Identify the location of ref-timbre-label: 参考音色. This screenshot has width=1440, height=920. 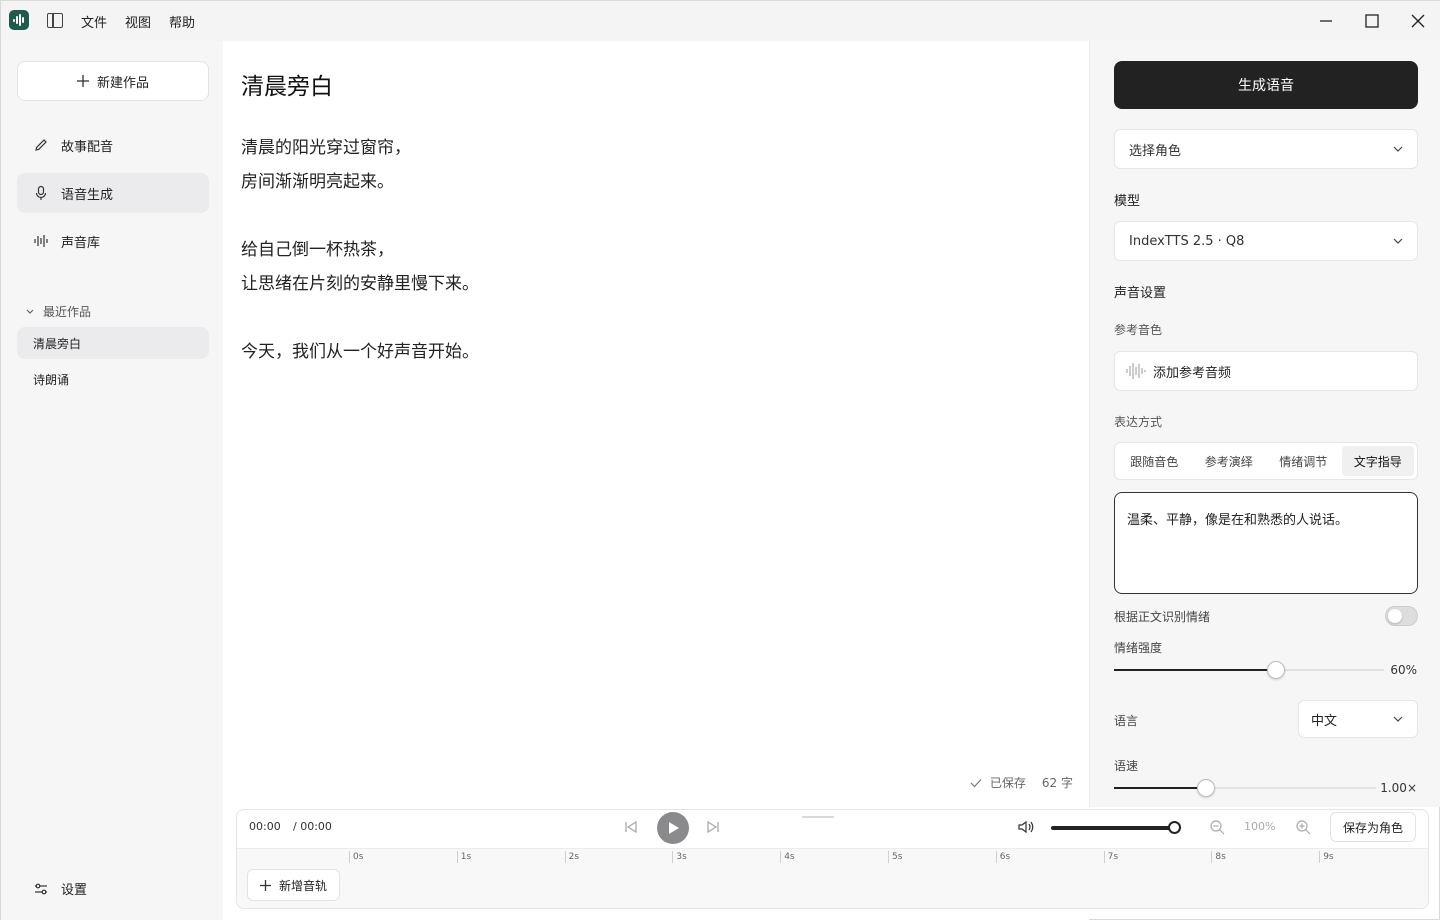
(1138, 330).